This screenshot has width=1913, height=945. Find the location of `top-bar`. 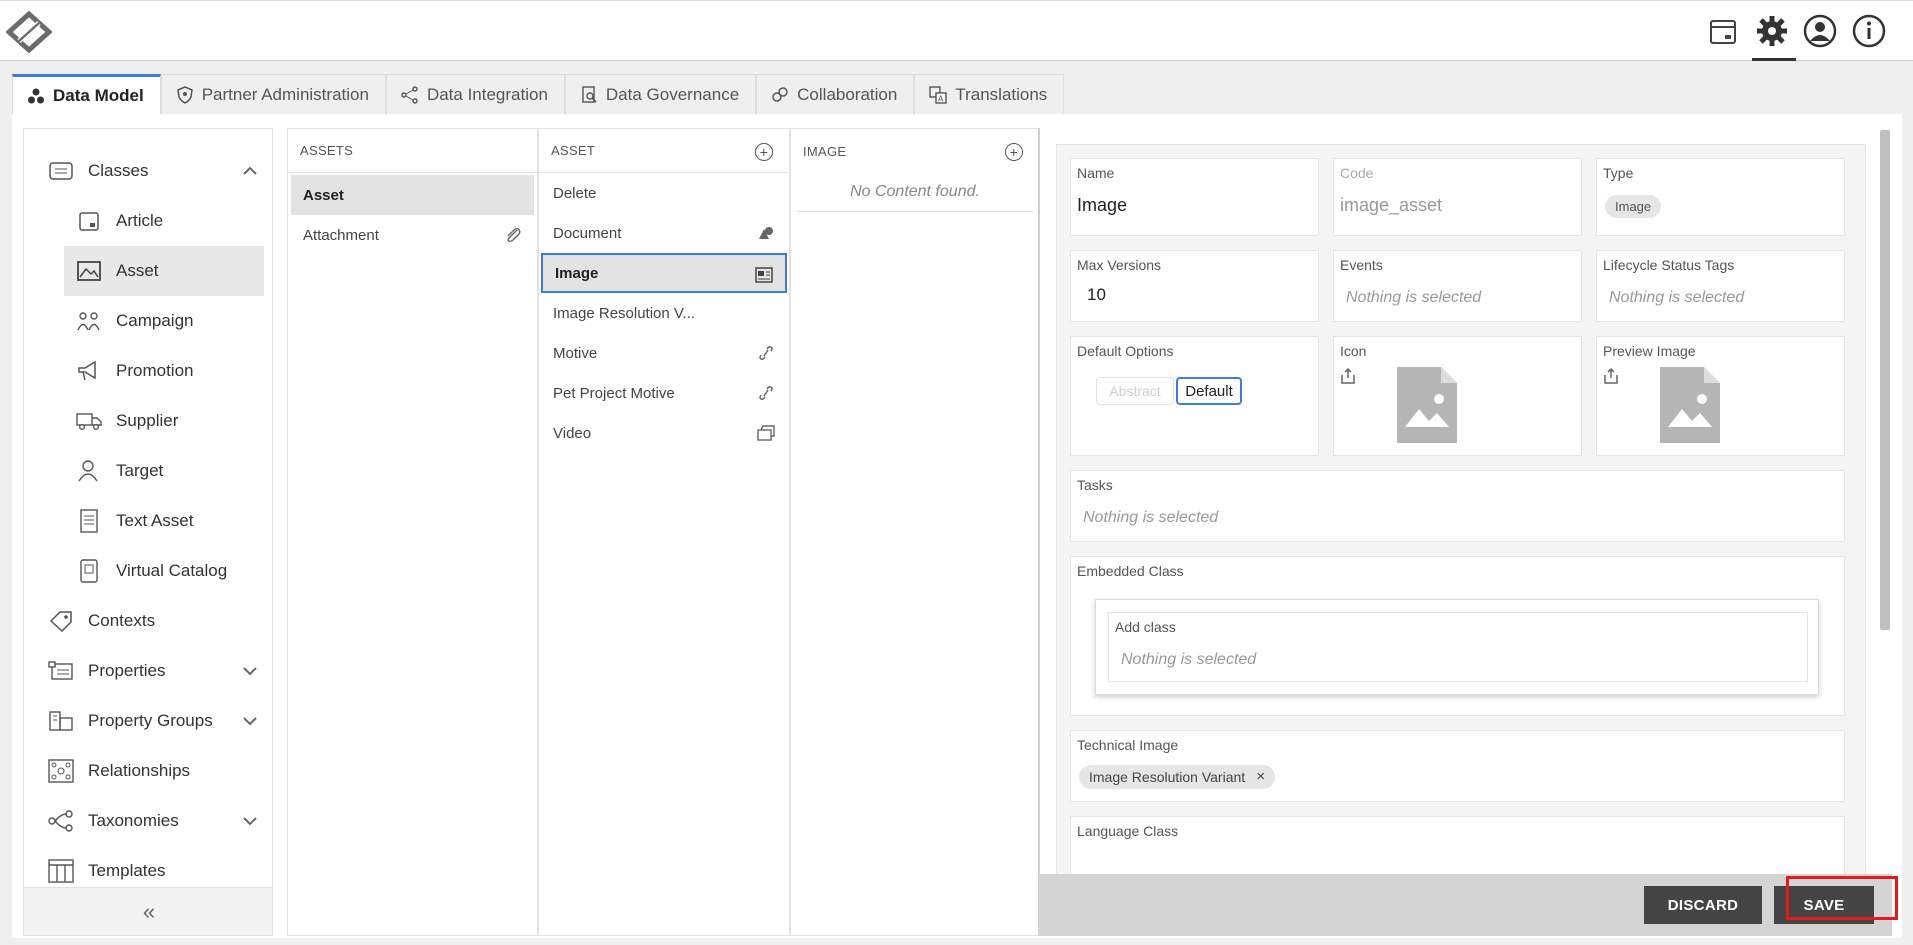

top-bar is located at coordinates (956, 30).